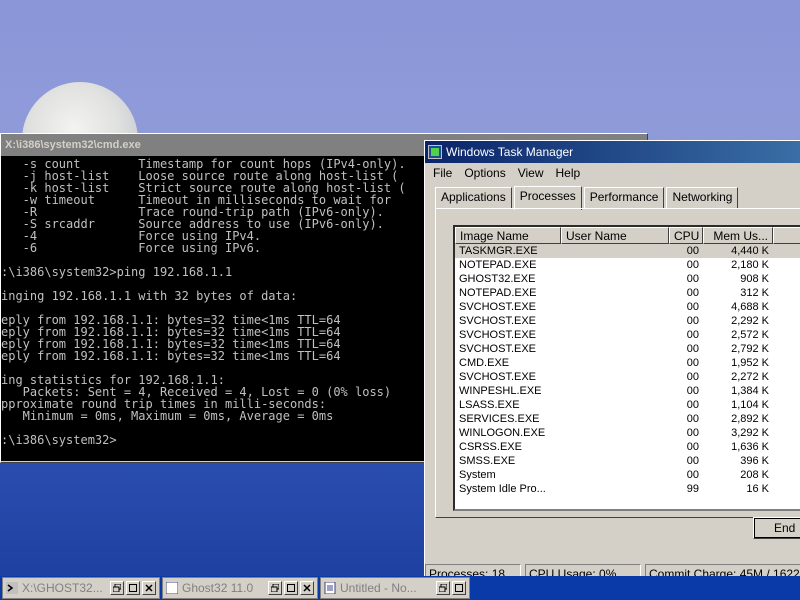  I want to click on table-row: WINLOGON.EXE 00 3,292 K, so click(627, 433).